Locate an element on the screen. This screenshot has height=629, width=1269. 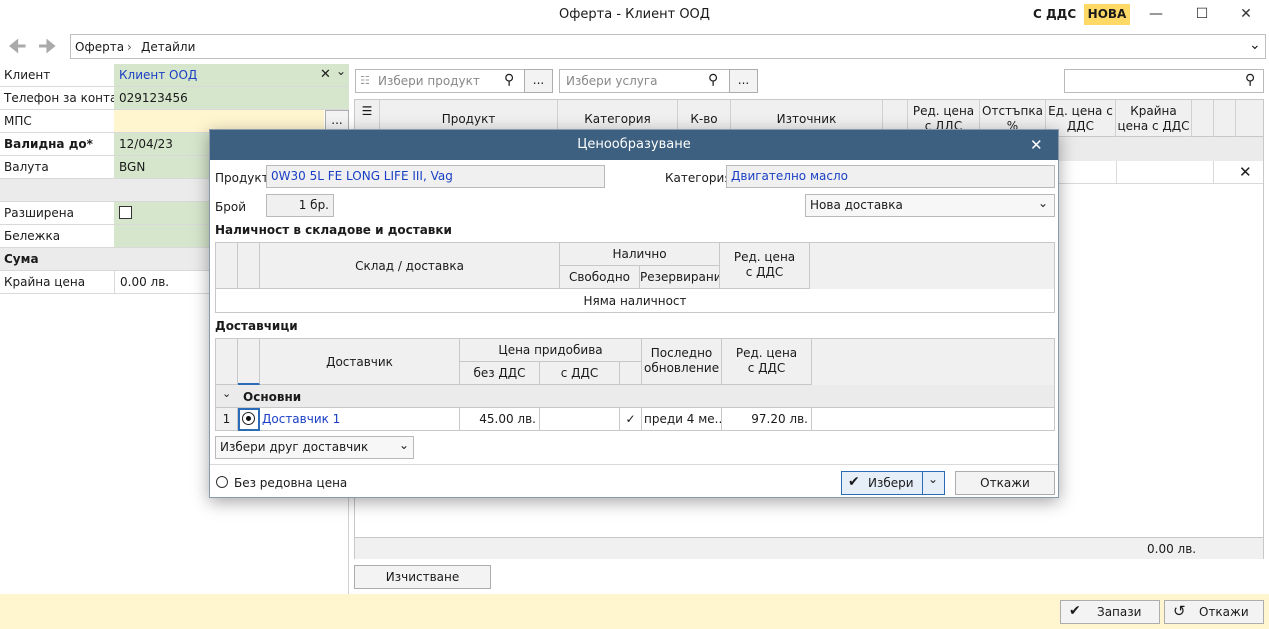
cancel-button: ↺ Откажи is located at coordinates (1214, 612).